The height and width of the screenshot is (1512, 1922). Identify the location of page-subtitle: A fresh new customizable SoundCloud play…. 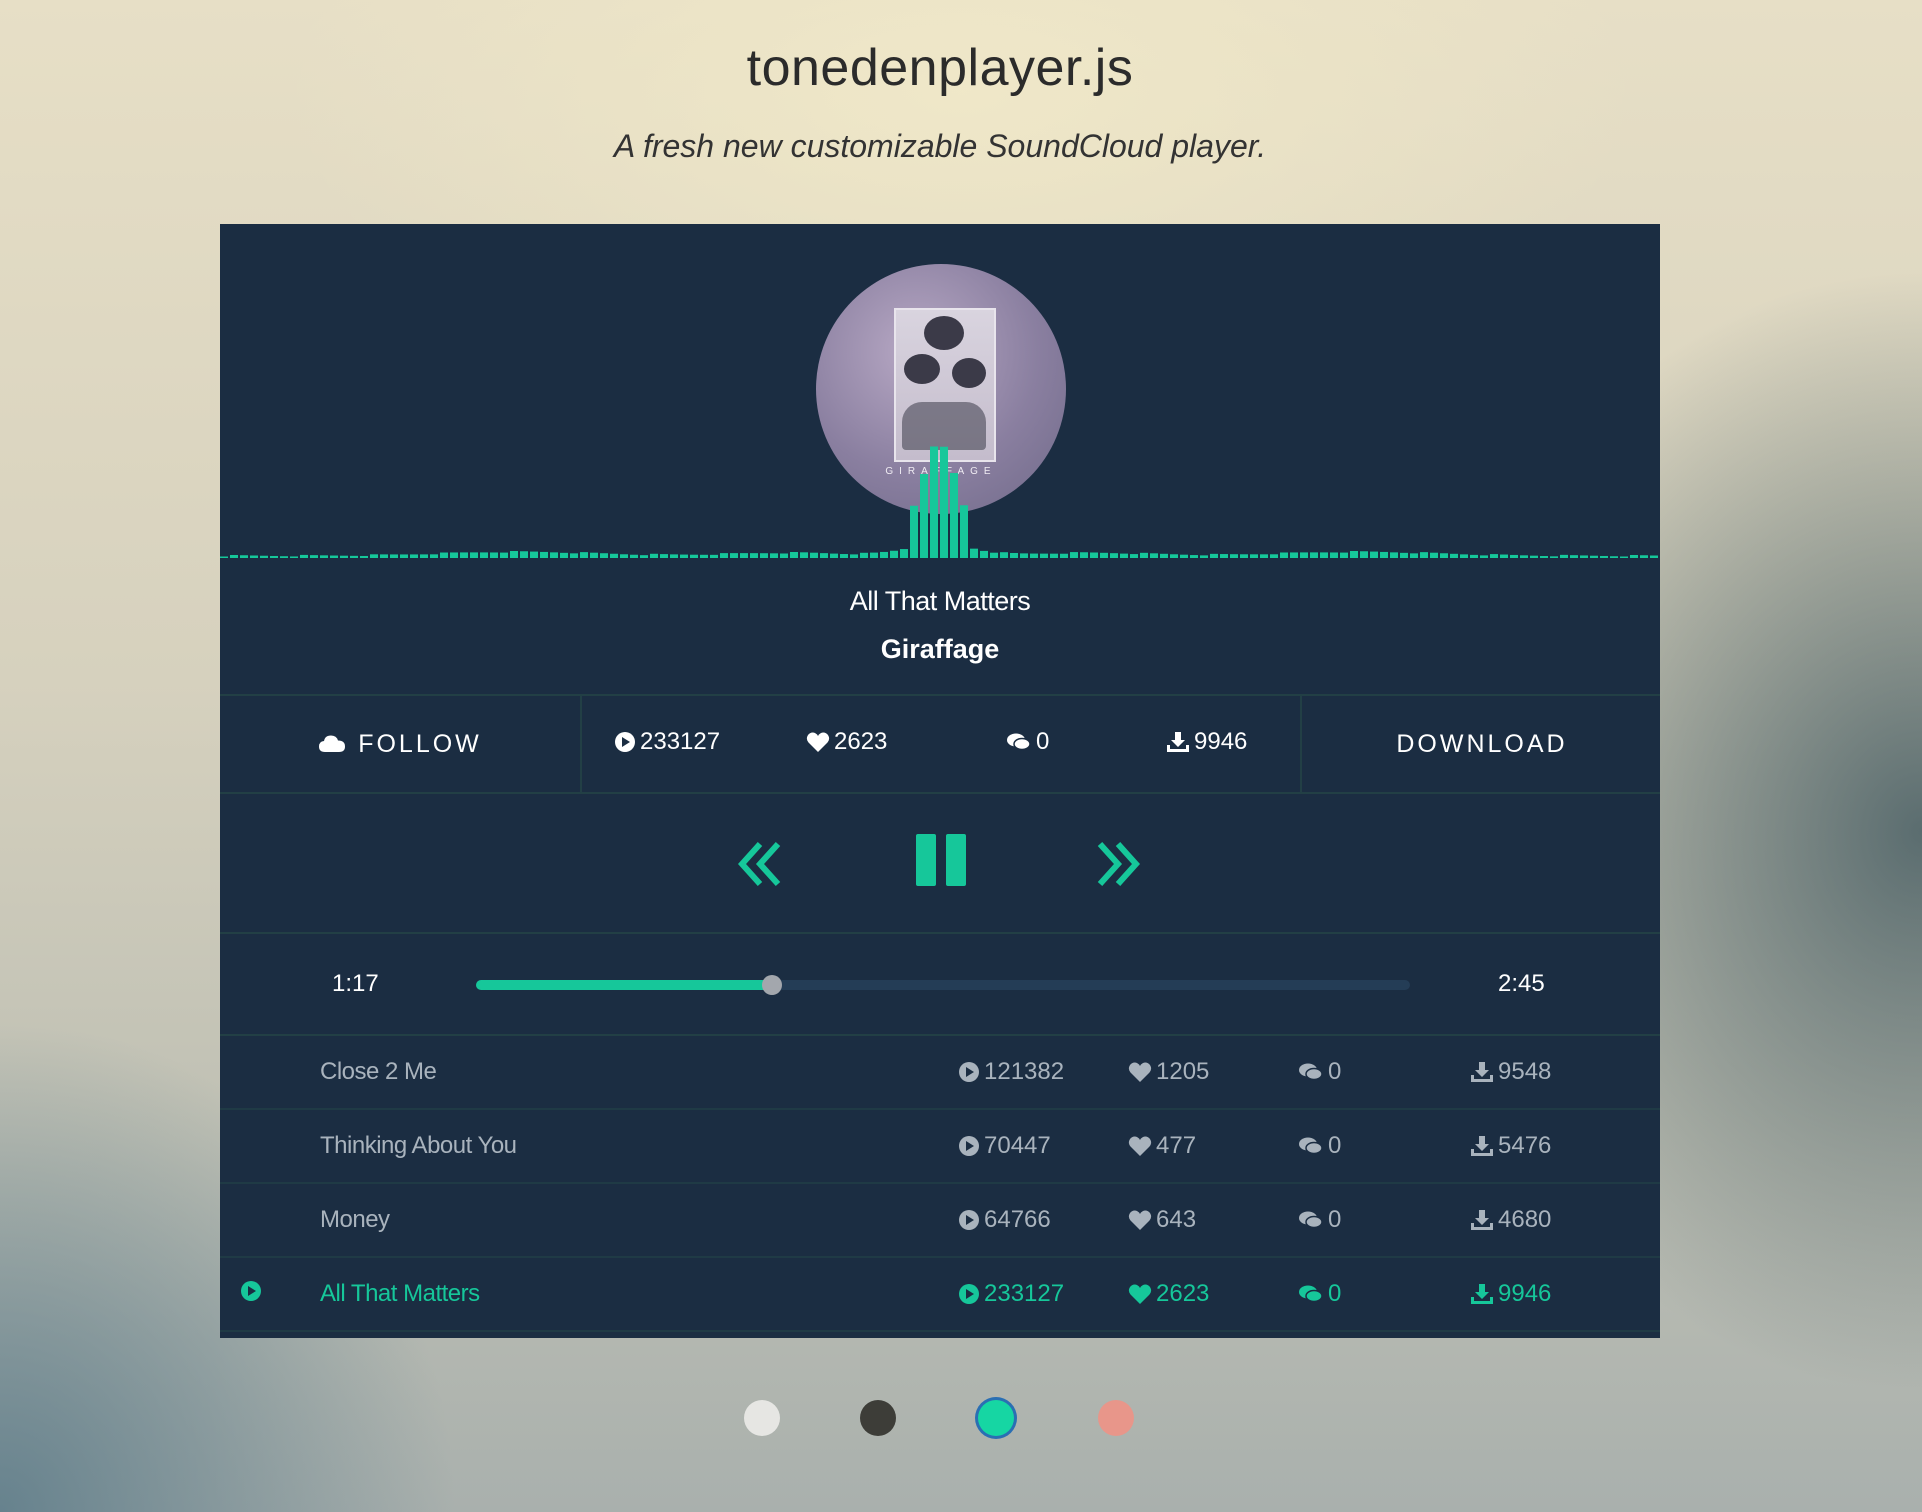
(940, 146).